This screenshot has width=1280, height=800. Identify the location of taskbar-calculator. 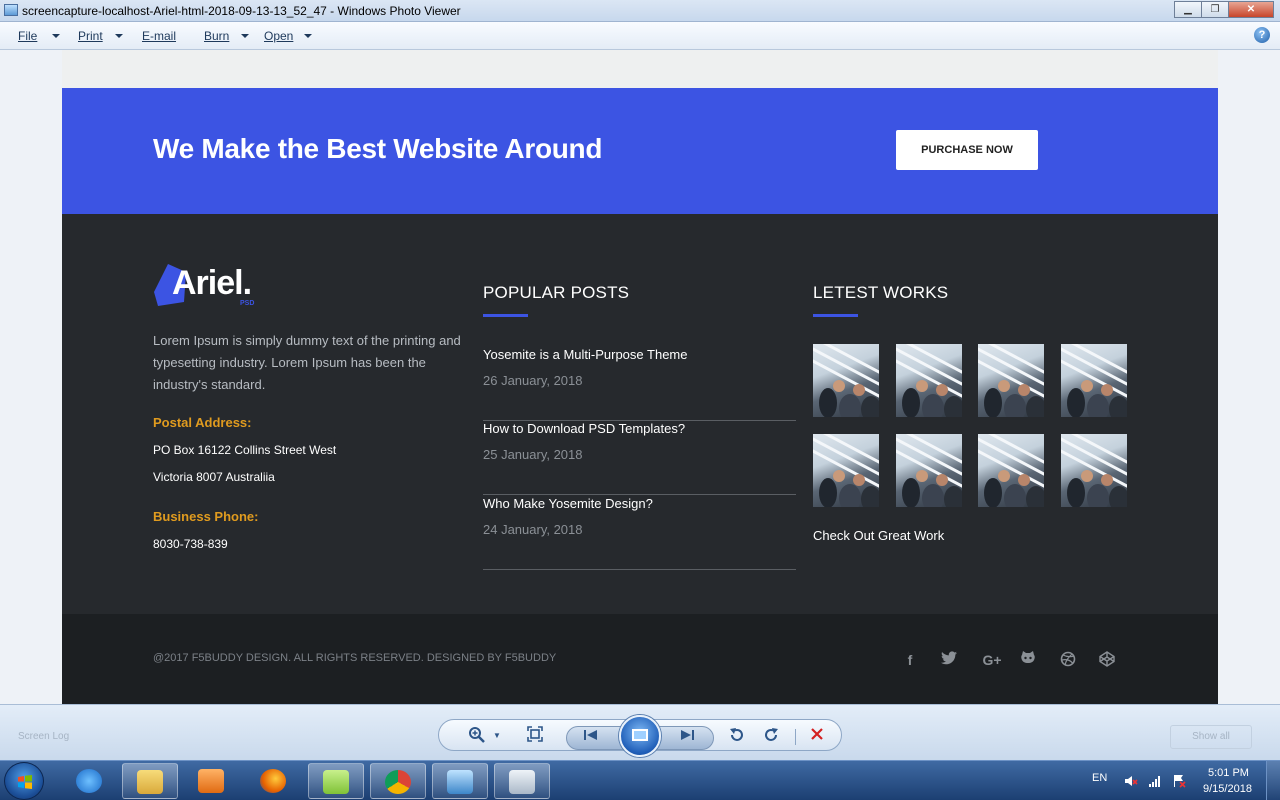
(522, 781).